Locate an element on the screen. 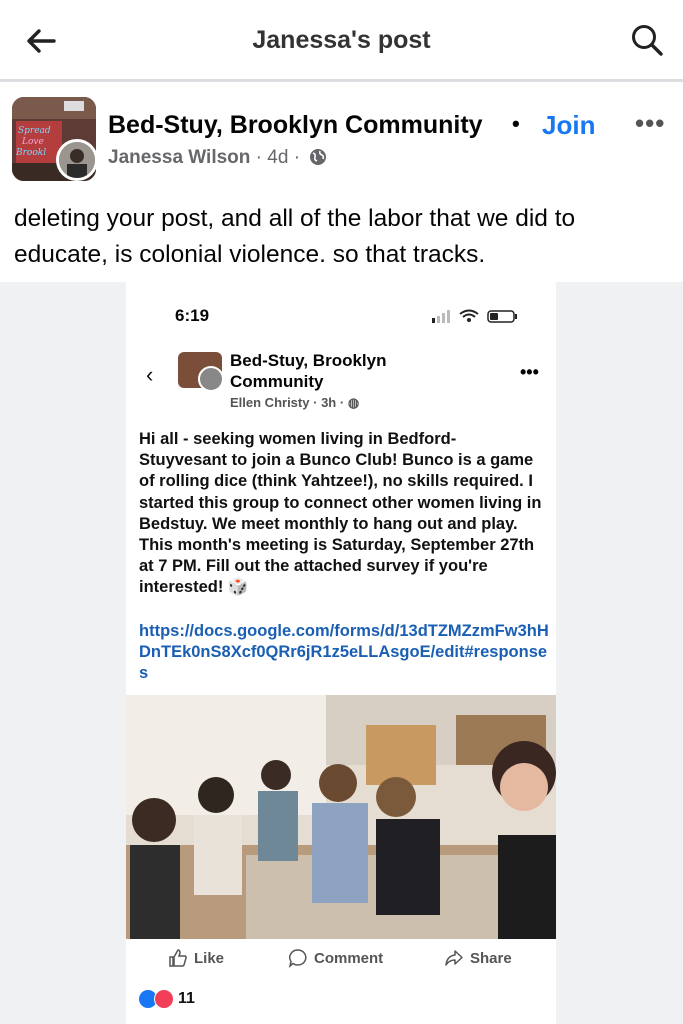 This screenshot has width=683, height=1024. inner-share-label: Share is located at coordinates (491, 958).